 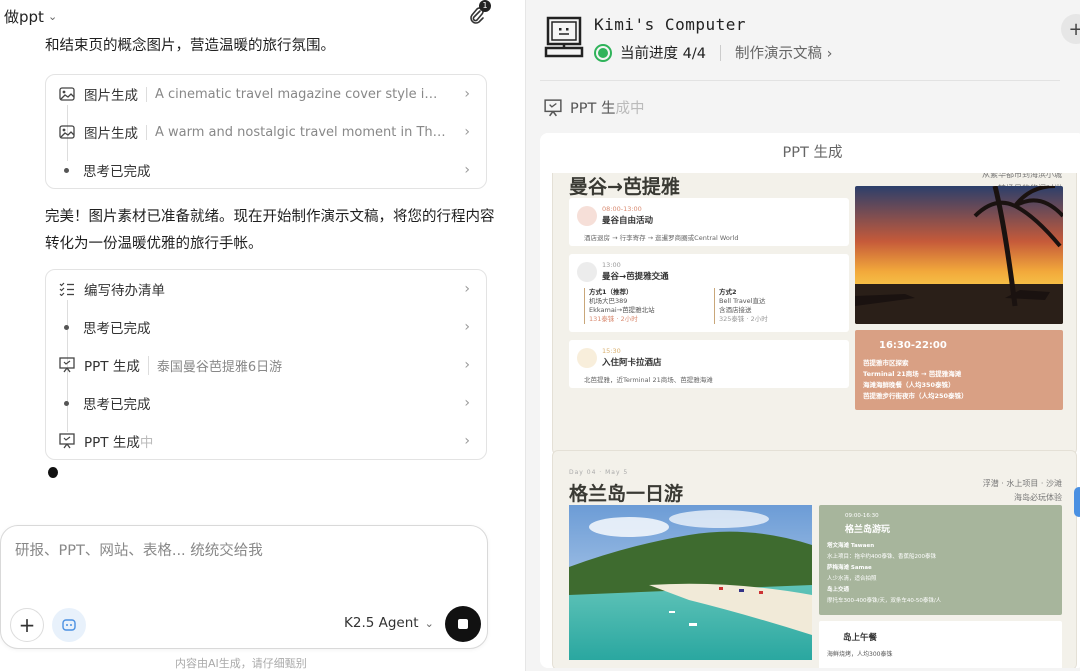 I want to click on progress-row: 当前进度 4/4 制作演示文稿 ›, so click(x=713, y=52).